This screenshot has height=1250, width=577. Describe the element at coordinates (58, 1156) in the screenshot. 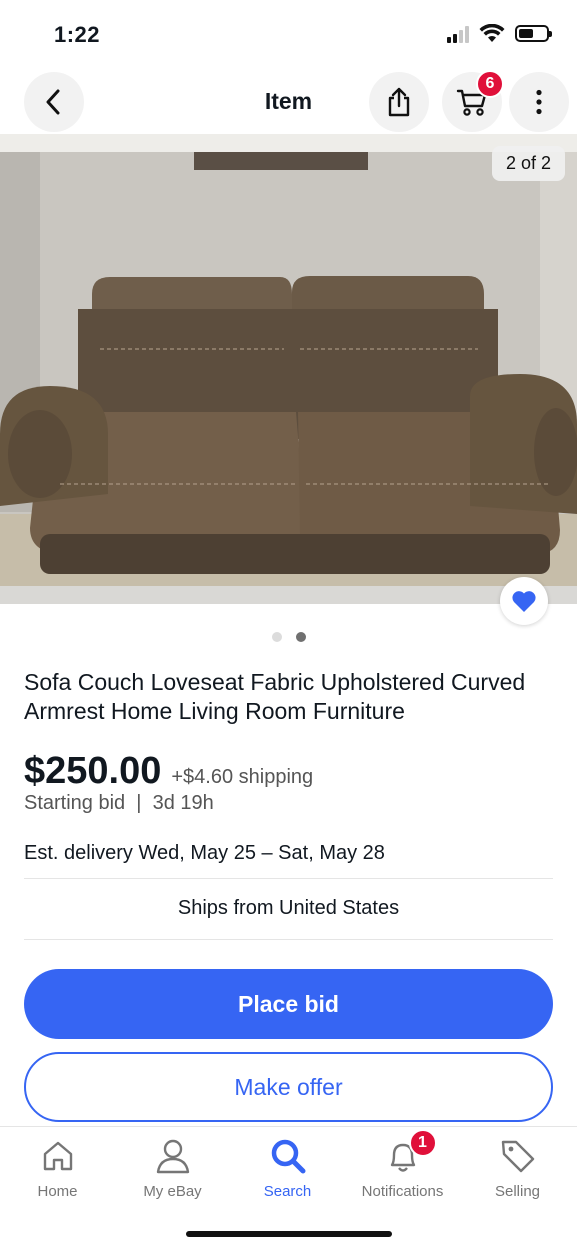

I see `home-icon` at that location.